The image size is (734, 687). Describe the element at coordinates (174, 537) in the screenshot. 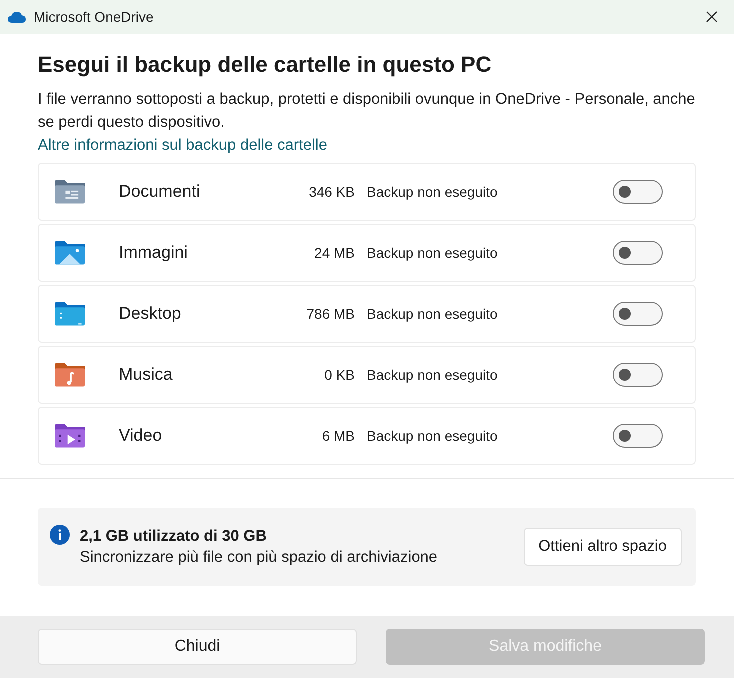

I see `storage-usage: 2,1 GB utilizzato di 30 GB` at that location.